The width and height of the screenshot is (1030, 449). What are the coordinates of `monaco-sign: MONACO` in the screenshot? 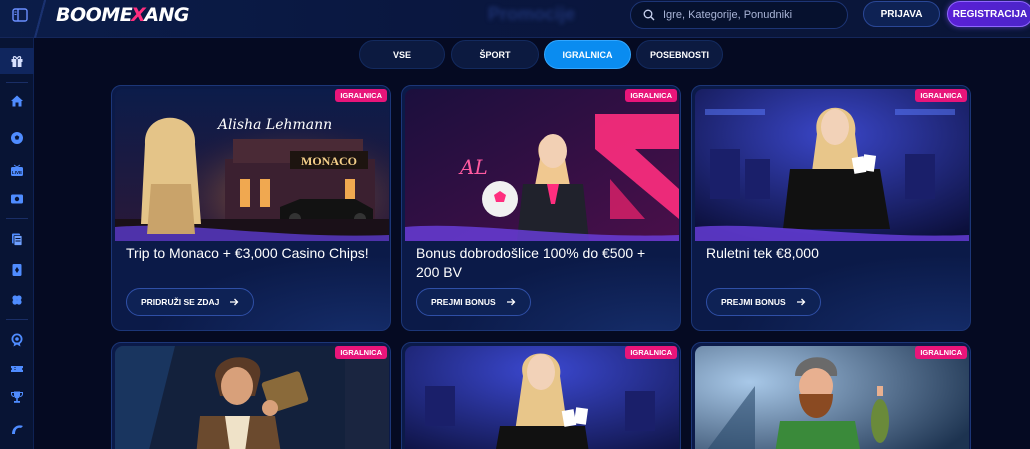 It's located at (329, 161).